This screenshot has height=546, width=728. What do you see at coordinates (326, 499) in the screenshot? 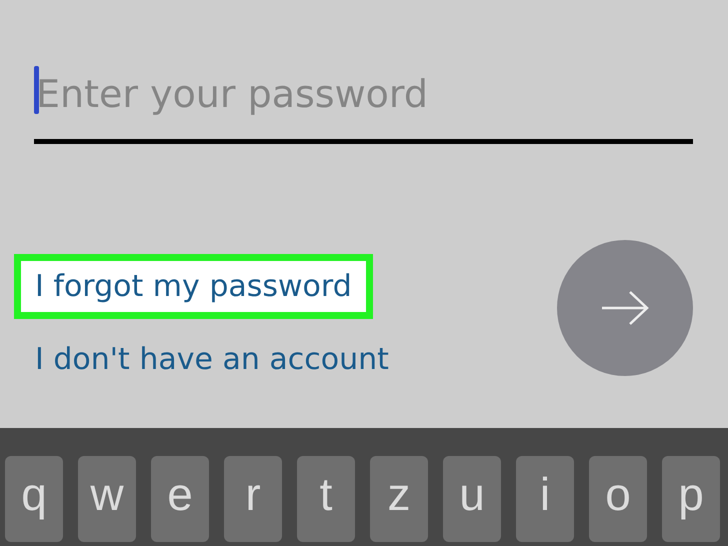
I see `keyboard-key: t` at bounding box center [326, 499].